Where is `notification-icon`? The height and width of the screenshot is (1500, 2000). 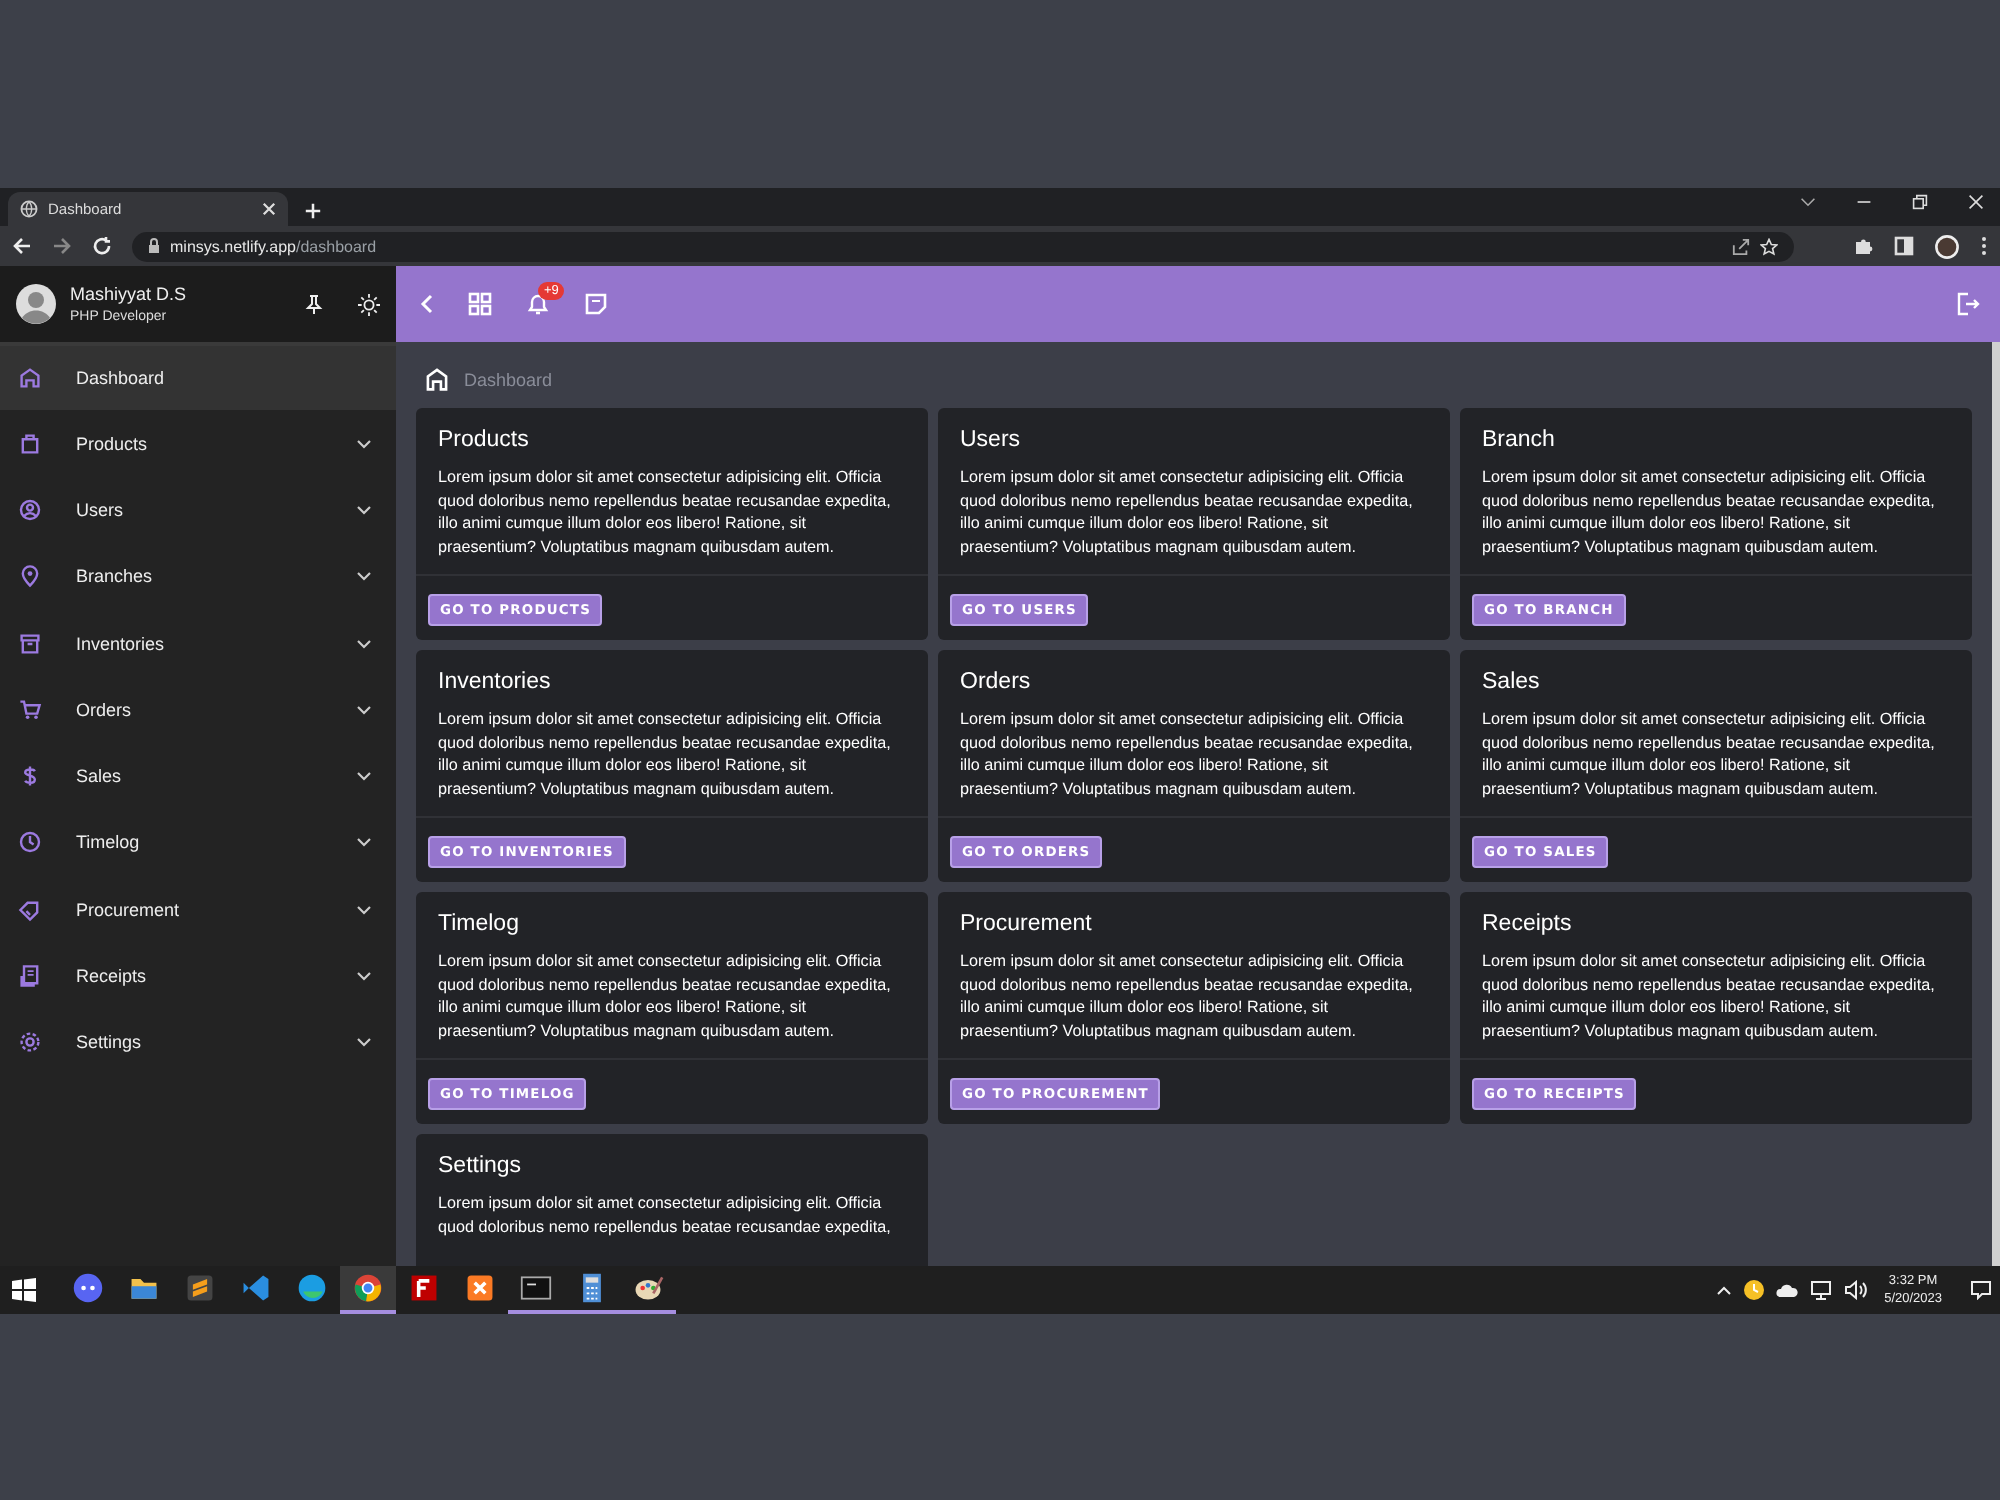
notification-icon is located at coordinates (1981, 1290).